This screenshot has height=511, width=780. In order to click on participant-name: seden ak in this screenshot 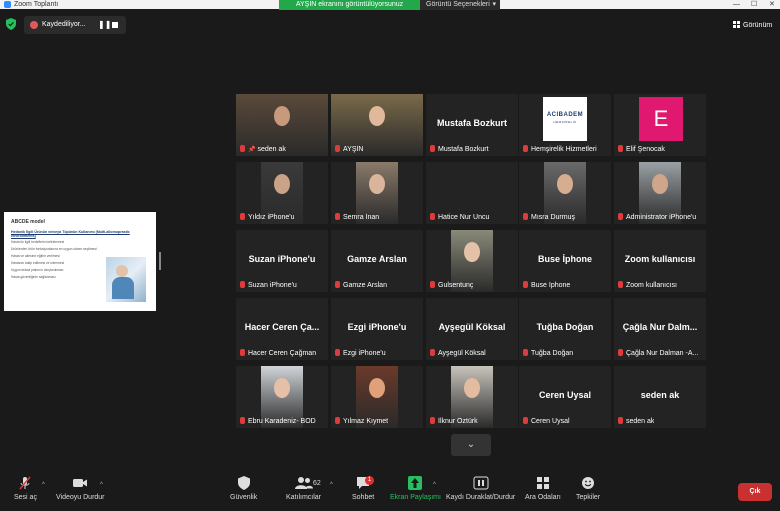, I will do `click(640, 421)`.